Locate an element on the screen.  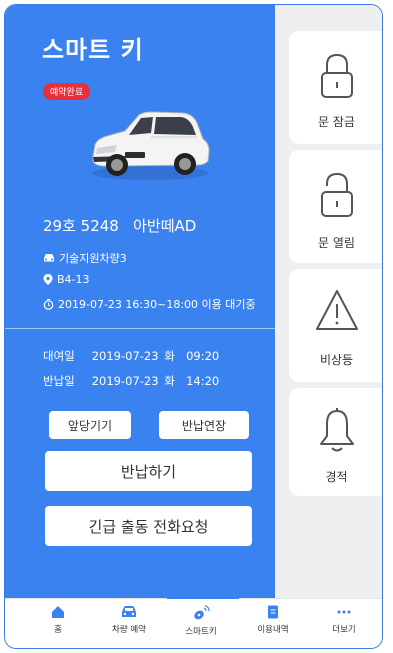
advance-button: 앞당기기 is located at coordinates (90, 425).